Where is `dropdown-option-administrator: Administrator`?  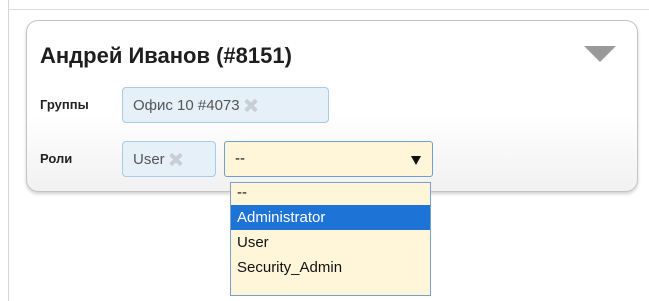 dropdown-option-administrator: Administrator is located at coordinates (330, 217).